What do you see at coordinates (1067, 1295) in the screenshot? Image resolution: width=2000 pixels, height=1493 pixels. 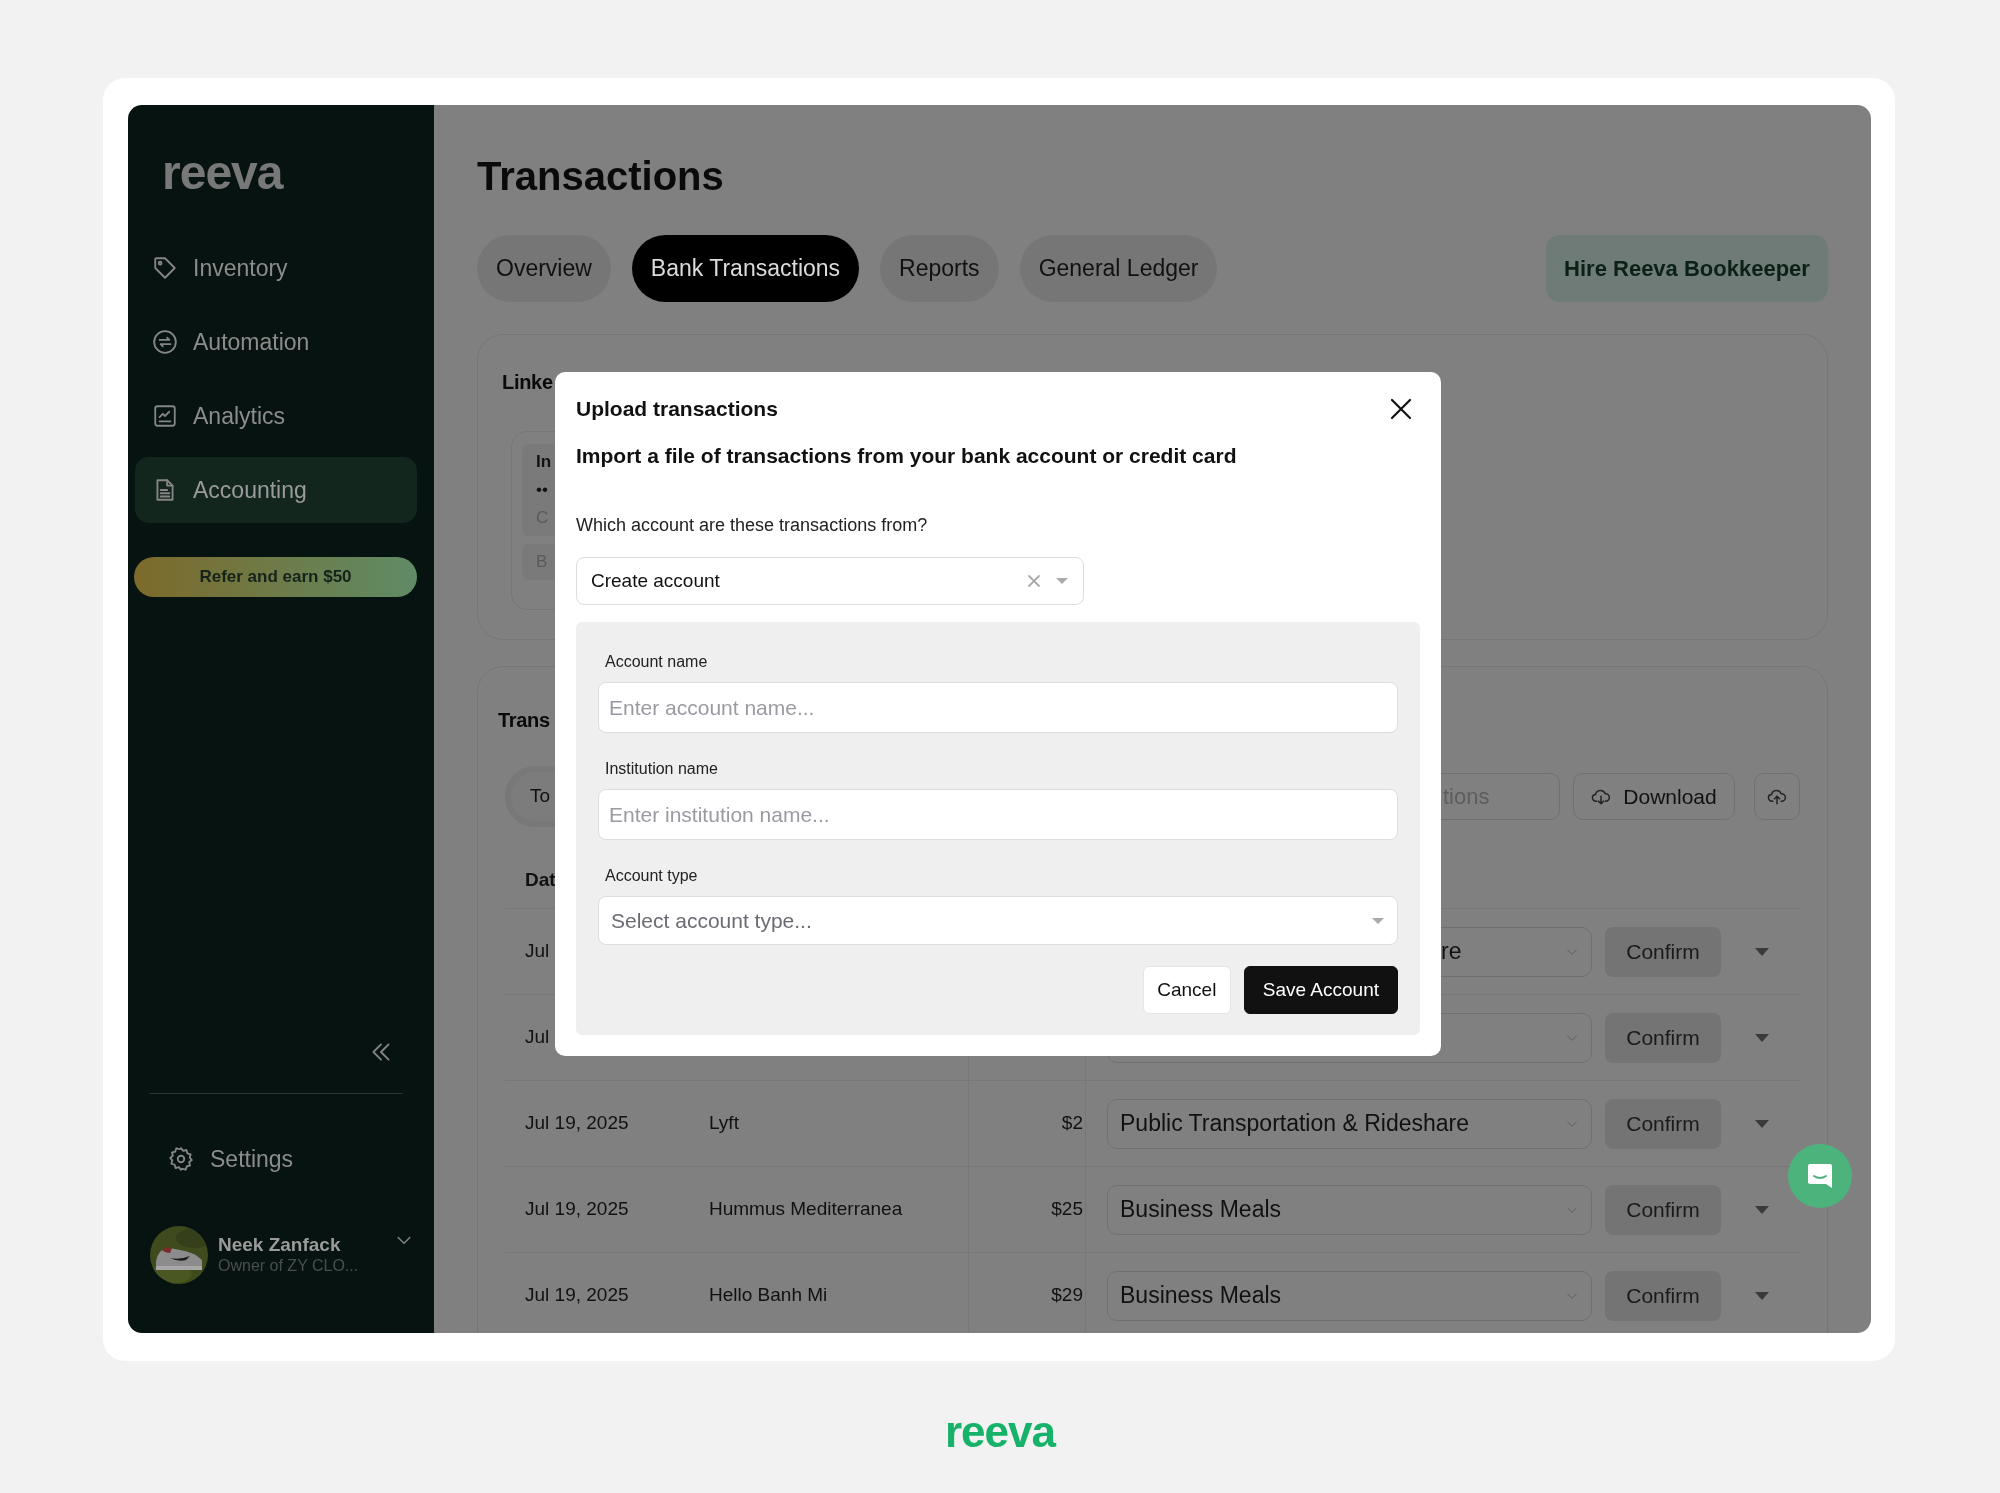 I see `amount-cell-text: $29` at bounding box center [1067, 1295].